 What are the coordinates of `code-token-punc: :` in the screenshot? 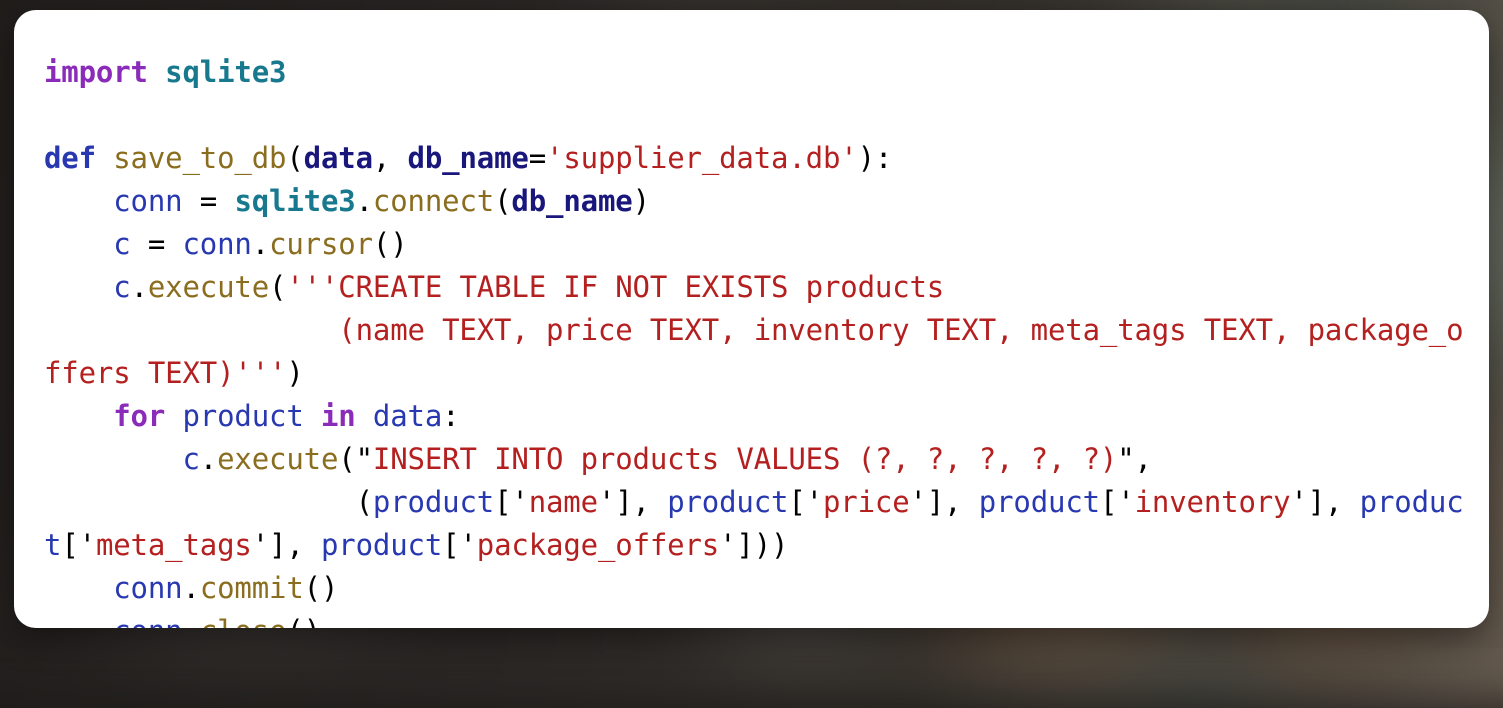 It's located at (450, 416).